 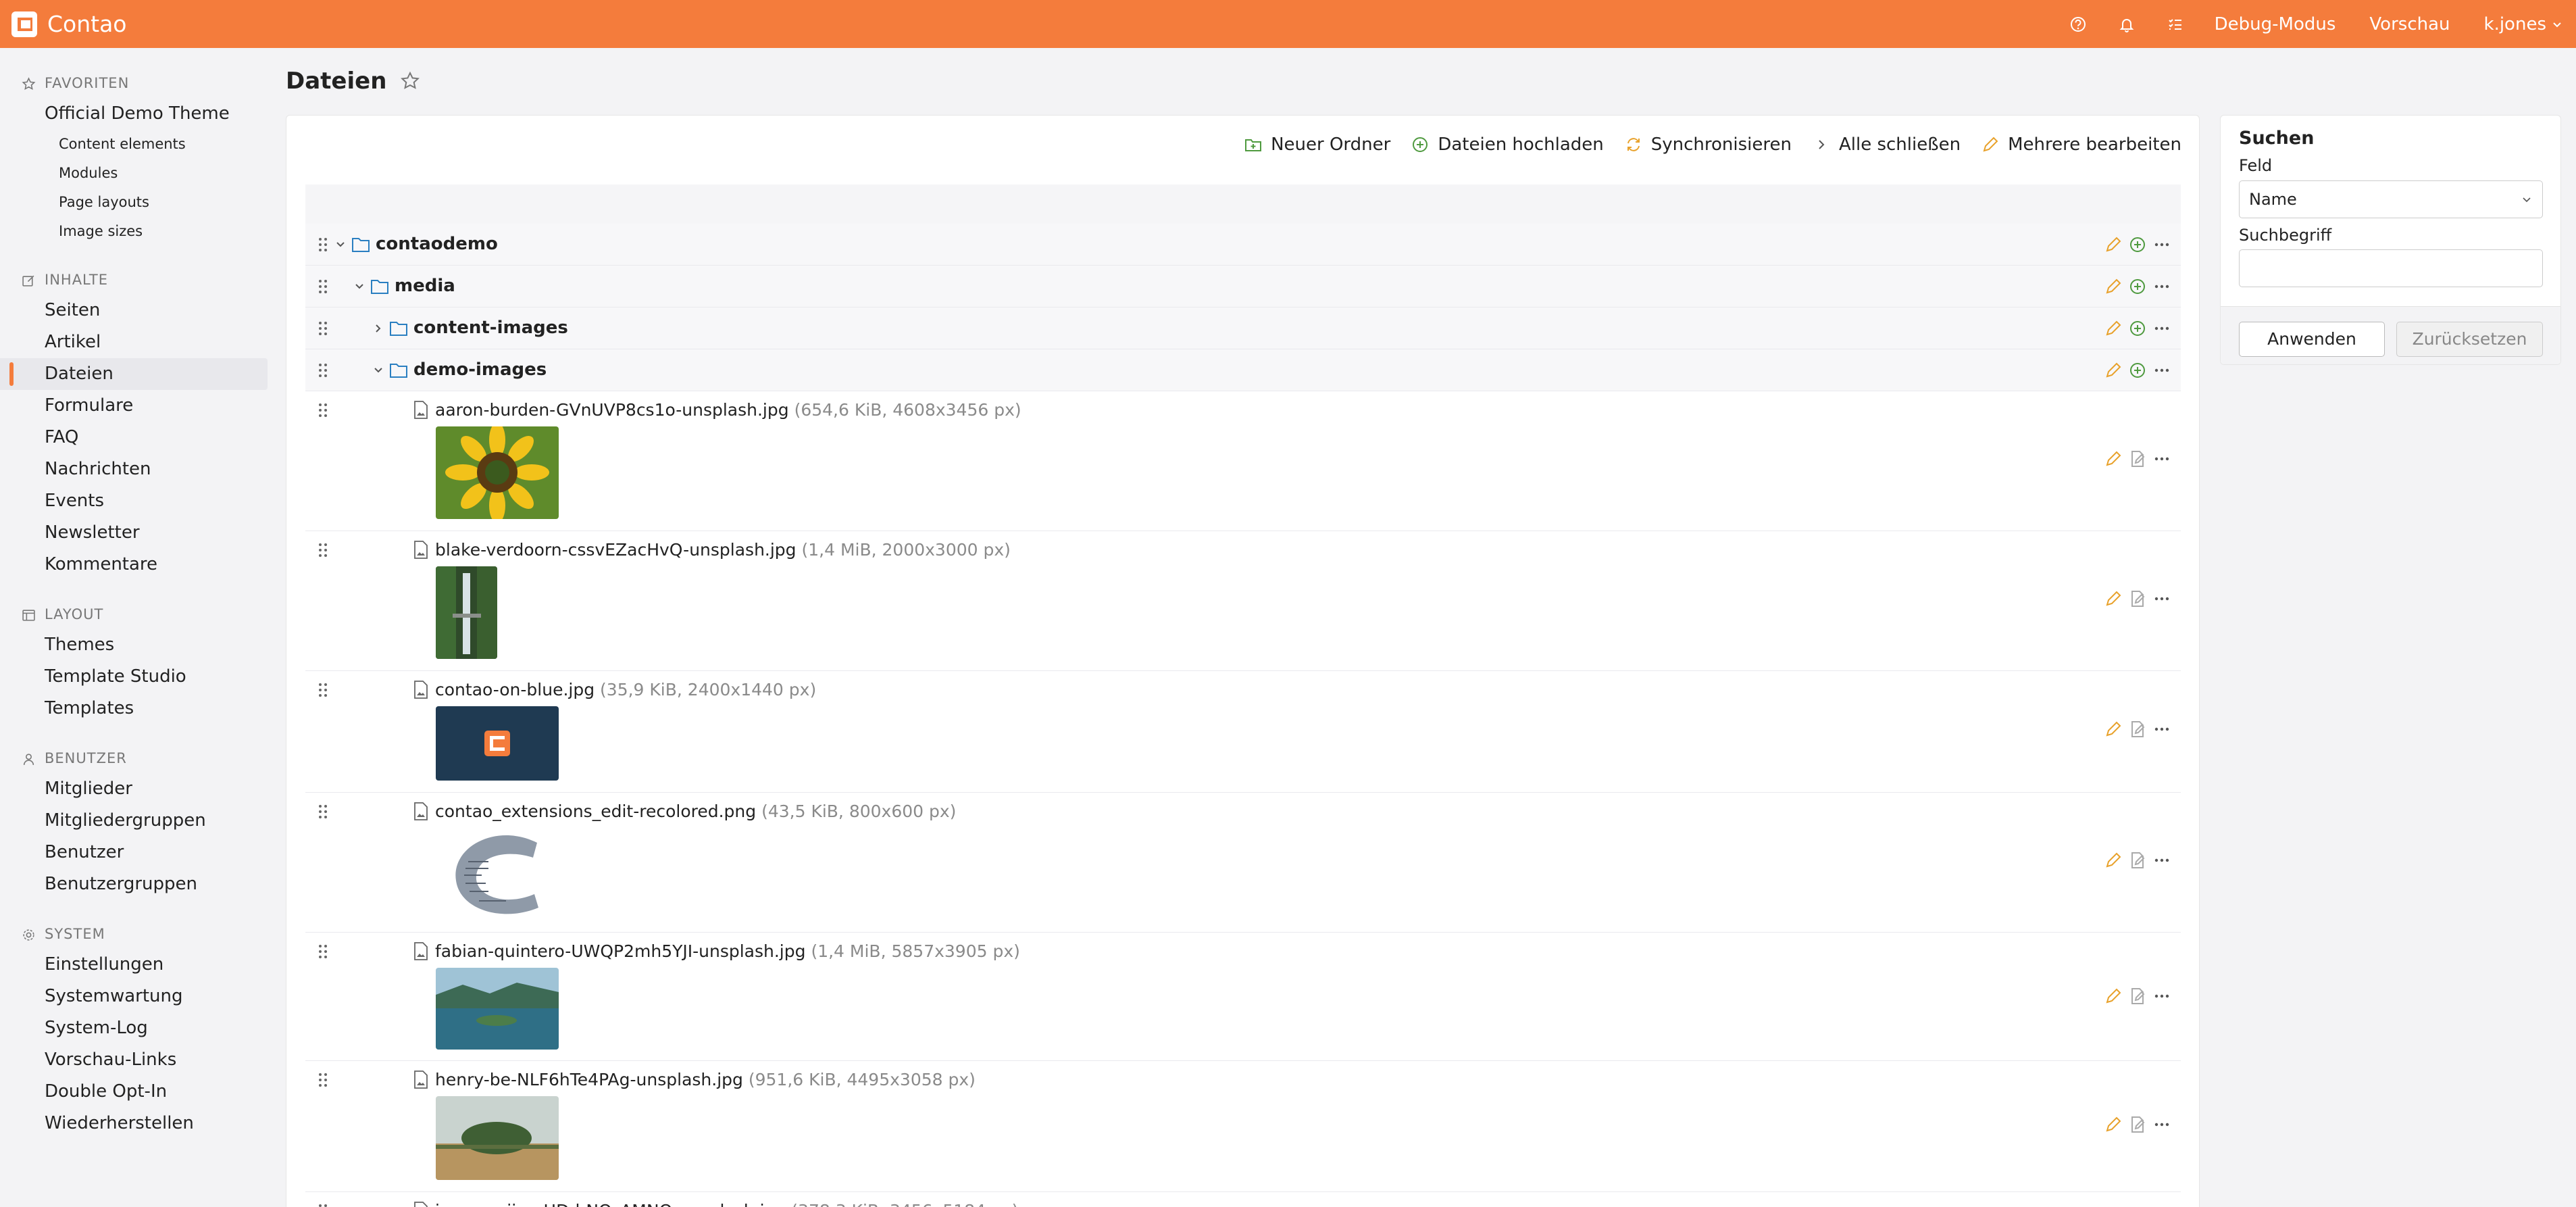 What do you see at coordinates (2391, 199) in the screenshot?
I see `field-select: Name` at bounding box center [2391, 199].